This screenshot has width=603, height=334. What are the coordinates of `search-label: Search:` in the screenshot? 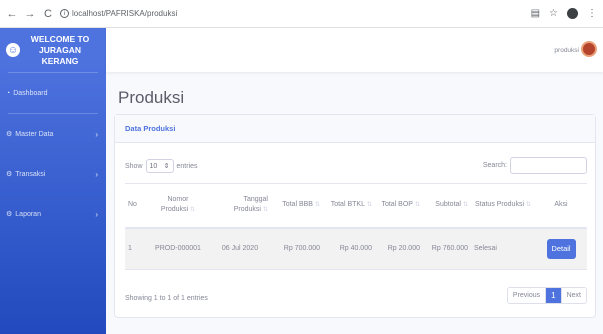 It's located at (494, 165).